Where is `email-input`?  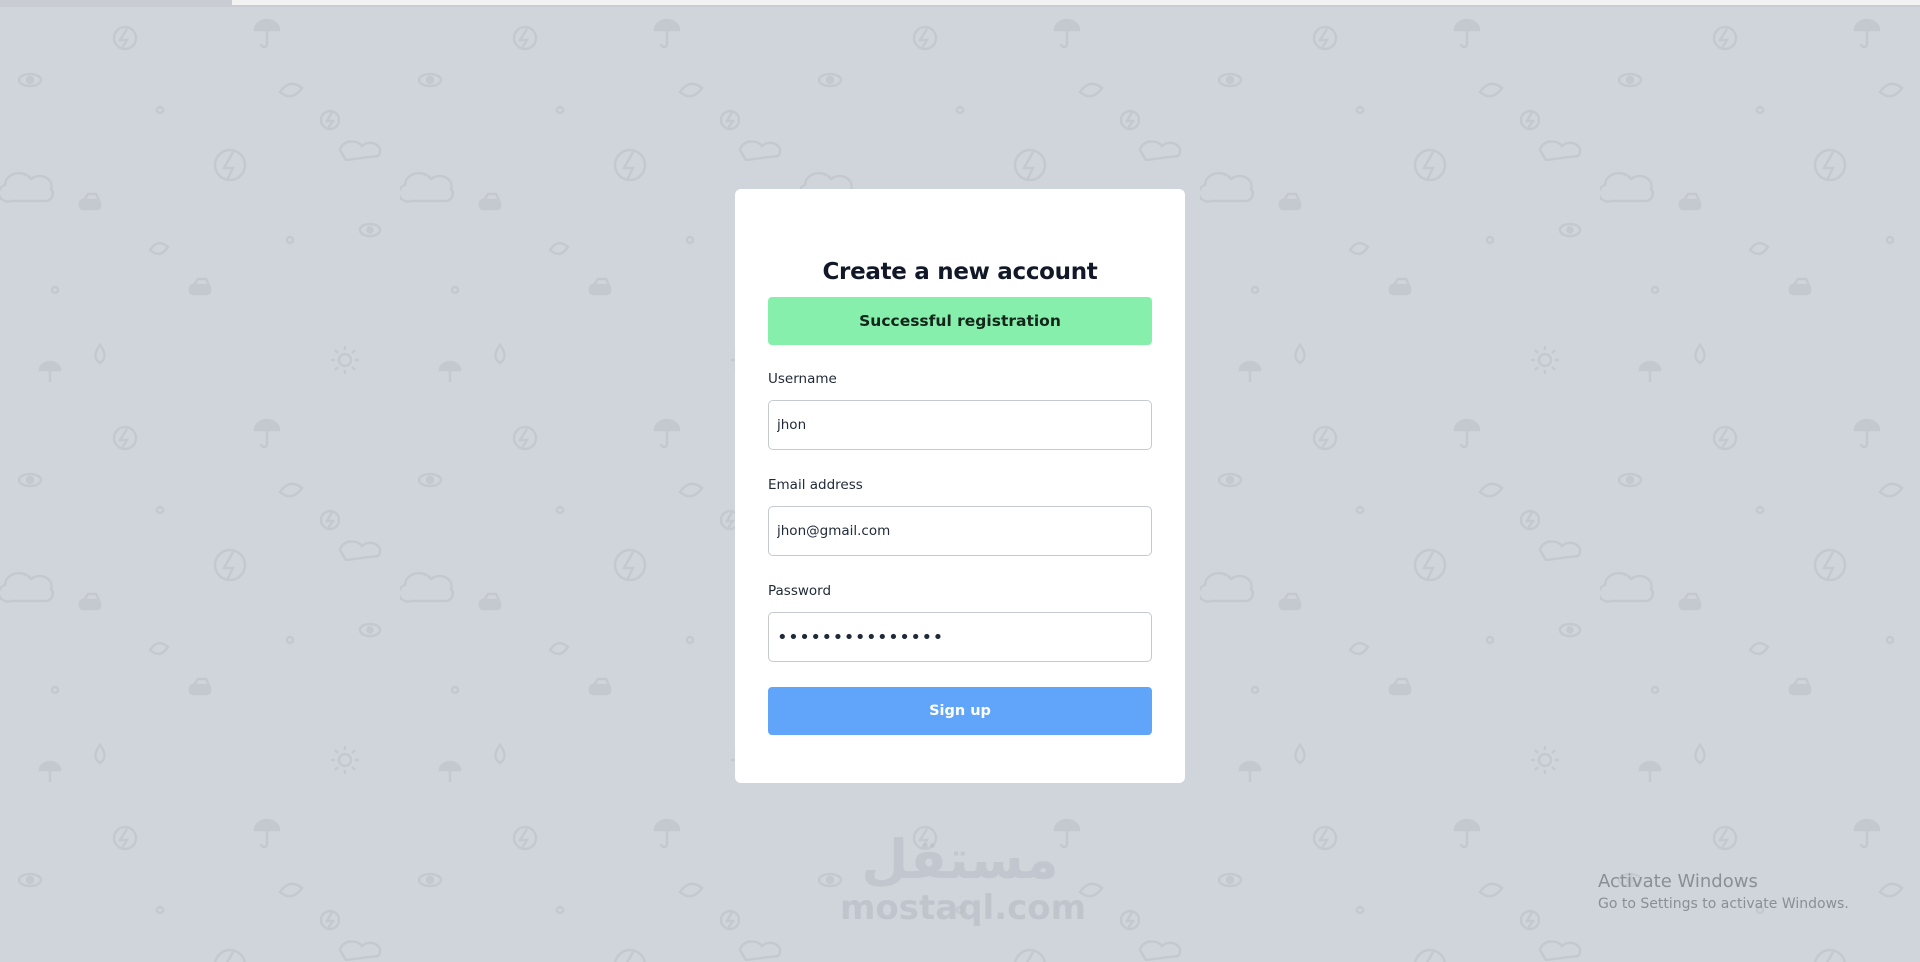 email-input is located at coordinates (960, 531).